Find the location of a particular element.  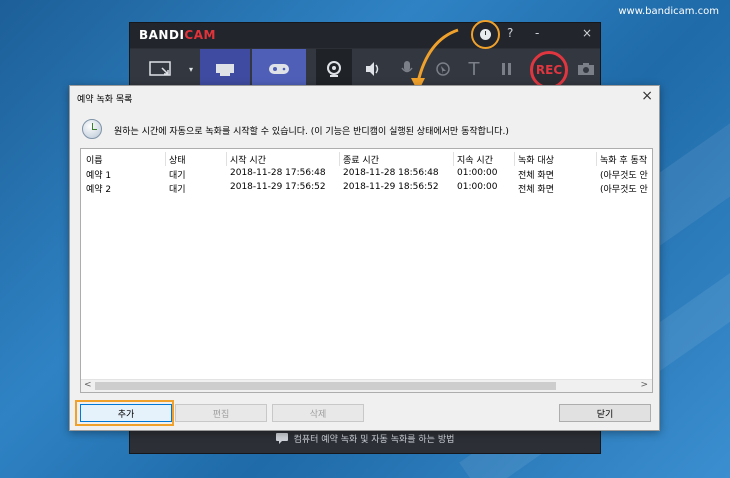

edit-button: 편집 is located at coordinates (221, 413).